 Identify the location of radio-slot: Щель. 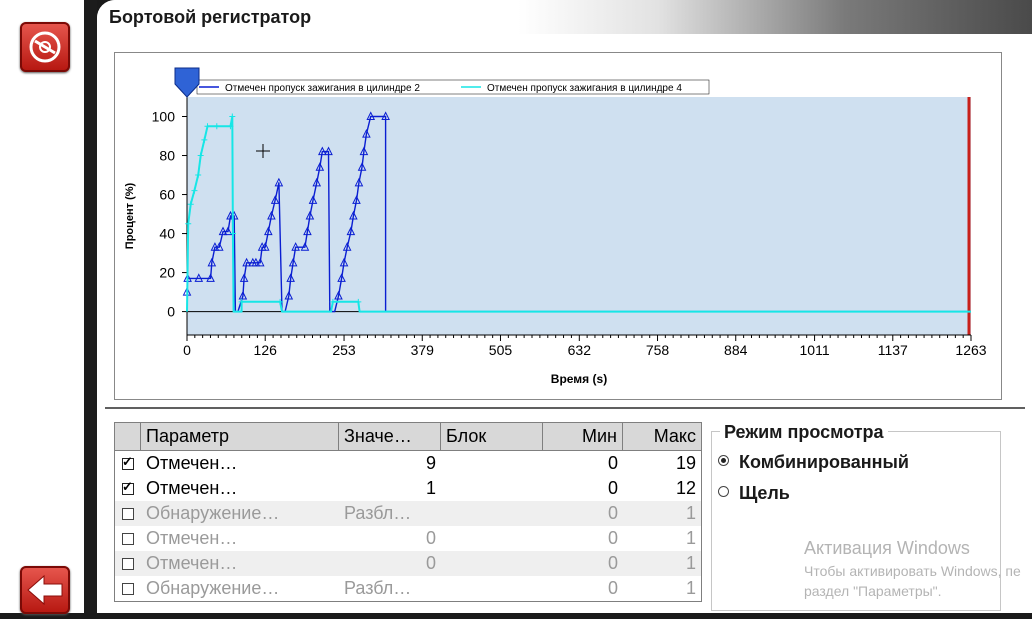
(754, 493).